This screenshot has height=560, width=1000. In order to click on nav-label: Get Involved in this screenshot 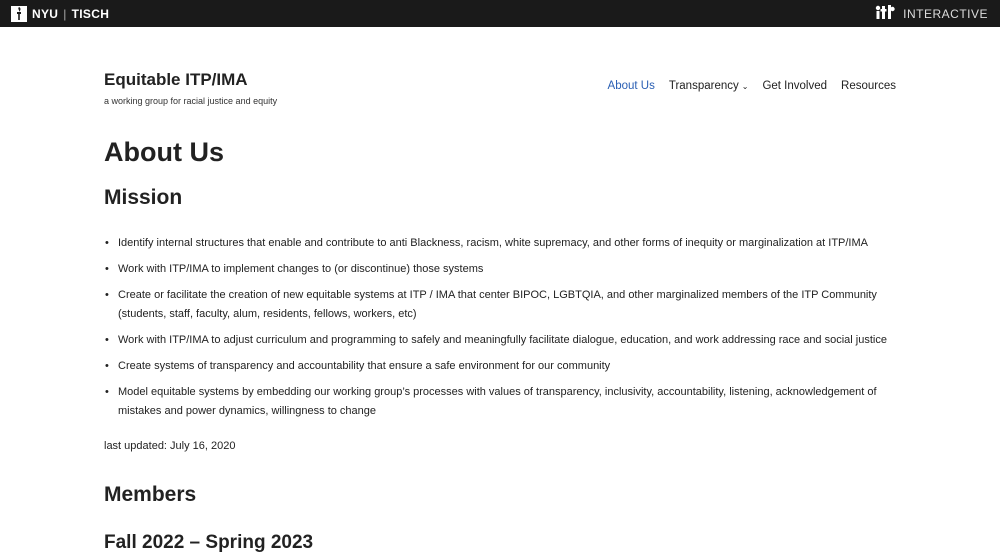, I will do `click(795, 86)`.